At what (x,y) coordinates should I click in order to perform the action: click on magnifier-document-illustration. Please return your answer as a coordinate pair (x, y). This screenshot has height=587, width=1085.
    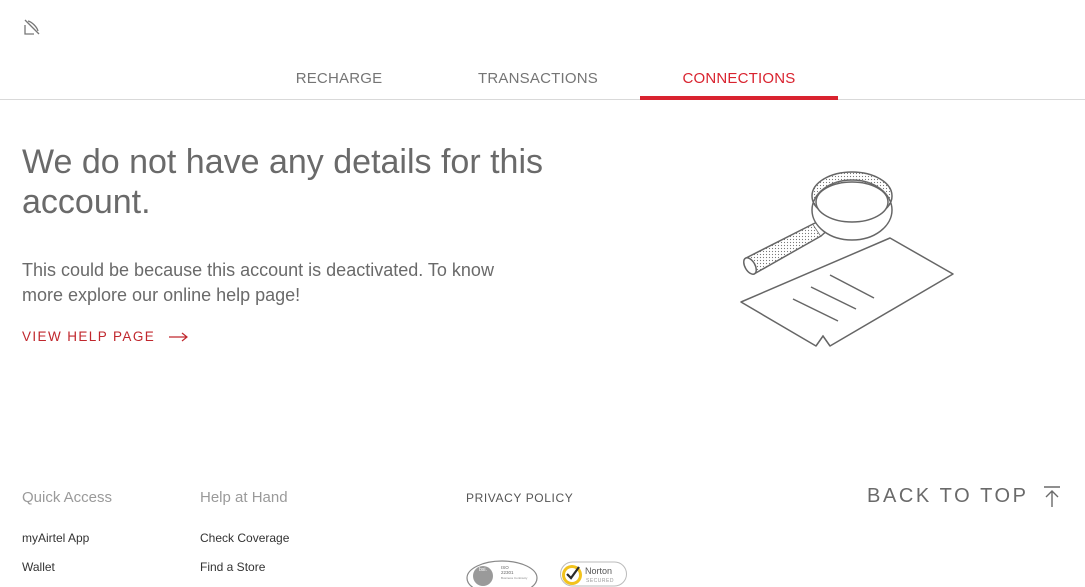
    Looking at the image, I should click on (847, 259).